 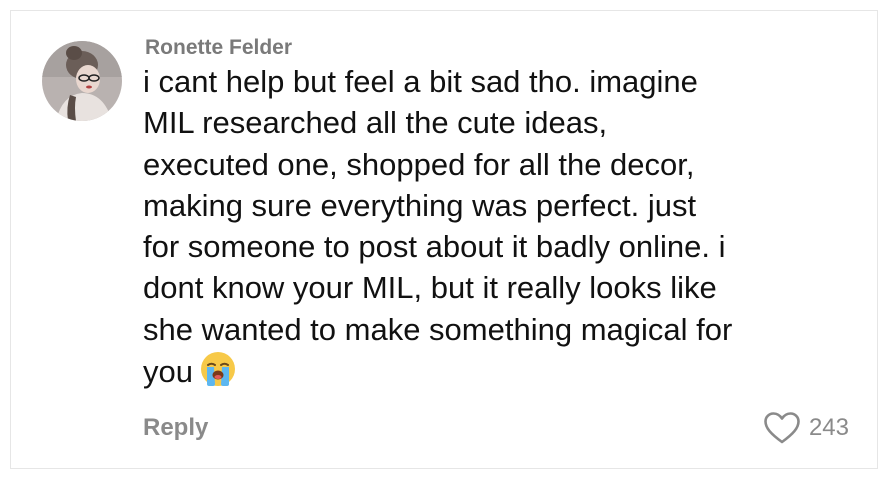 What do you see at coordinates (375, 123) in the screenshot?
I see `comment-line: MIL researched all the cute ideas,` at bounding box center [375, 123].